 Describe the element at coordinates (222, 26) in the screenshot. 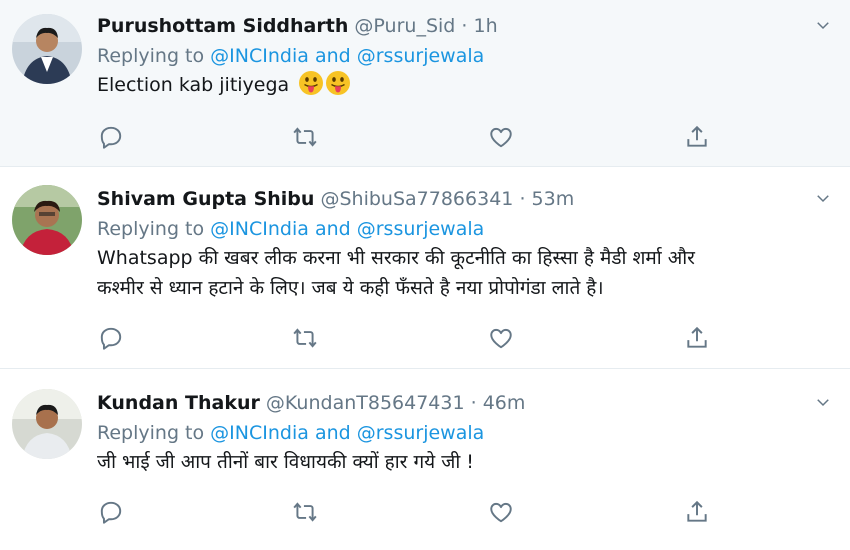

I see `display-name: Purushottam Siddharth` at that location.